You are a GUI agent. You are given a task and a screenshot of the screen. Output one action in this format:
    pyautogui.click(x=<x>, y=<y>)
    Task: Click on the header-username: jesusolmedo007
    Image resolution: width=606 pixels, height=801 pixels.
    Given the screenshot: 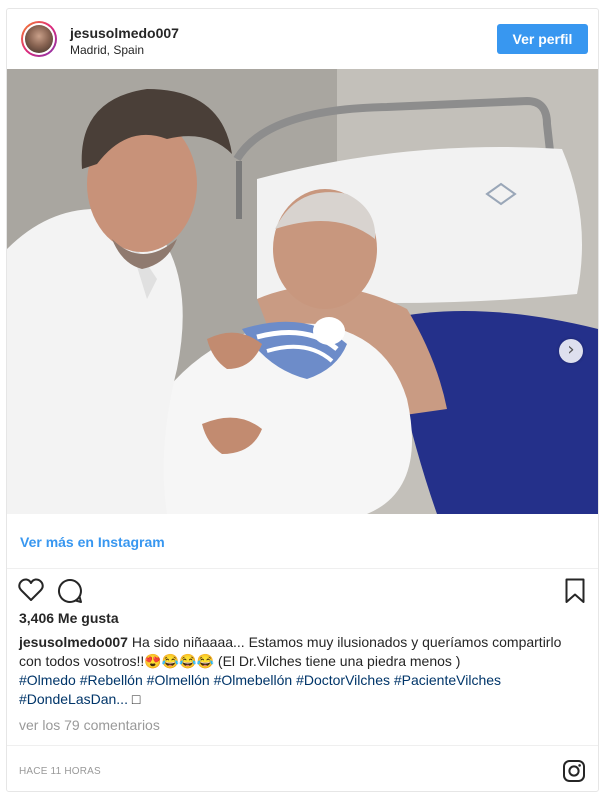 What is the action you would take?
    pyautogui.click(x=124, y=33)
    